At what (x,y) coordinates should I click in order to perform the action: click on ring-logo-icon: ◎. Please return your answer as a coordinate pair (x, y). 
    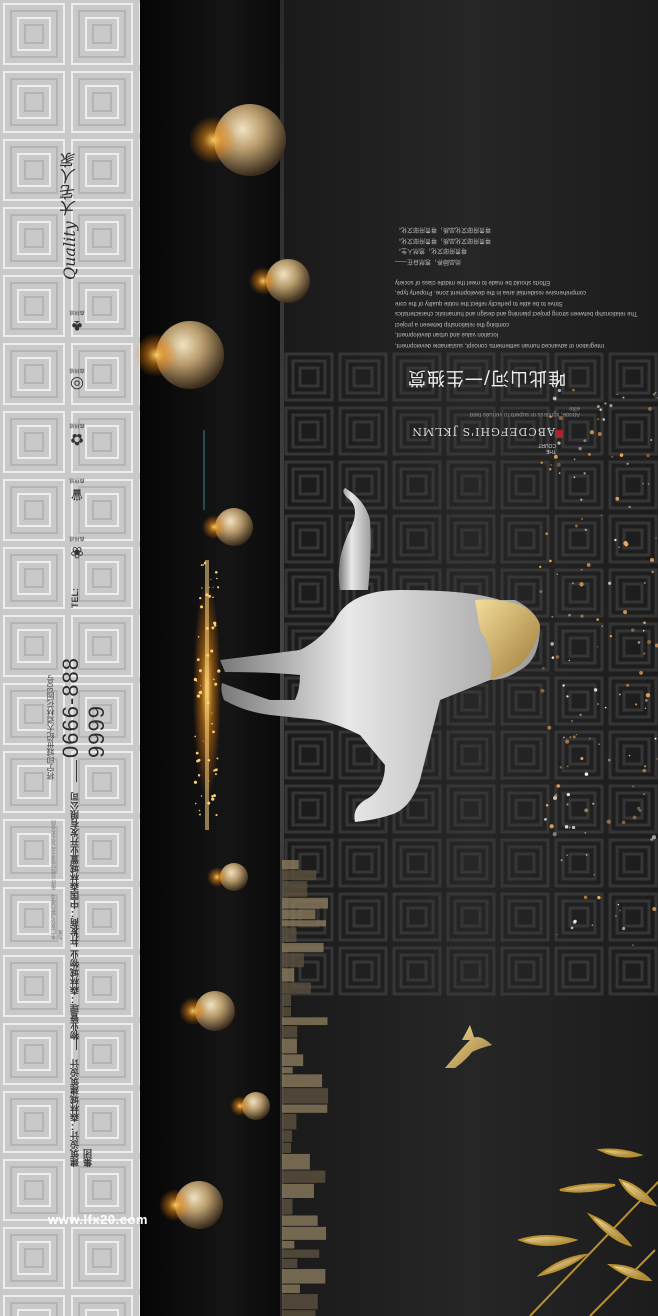
    Looking at the image, I should click on (77, 383).